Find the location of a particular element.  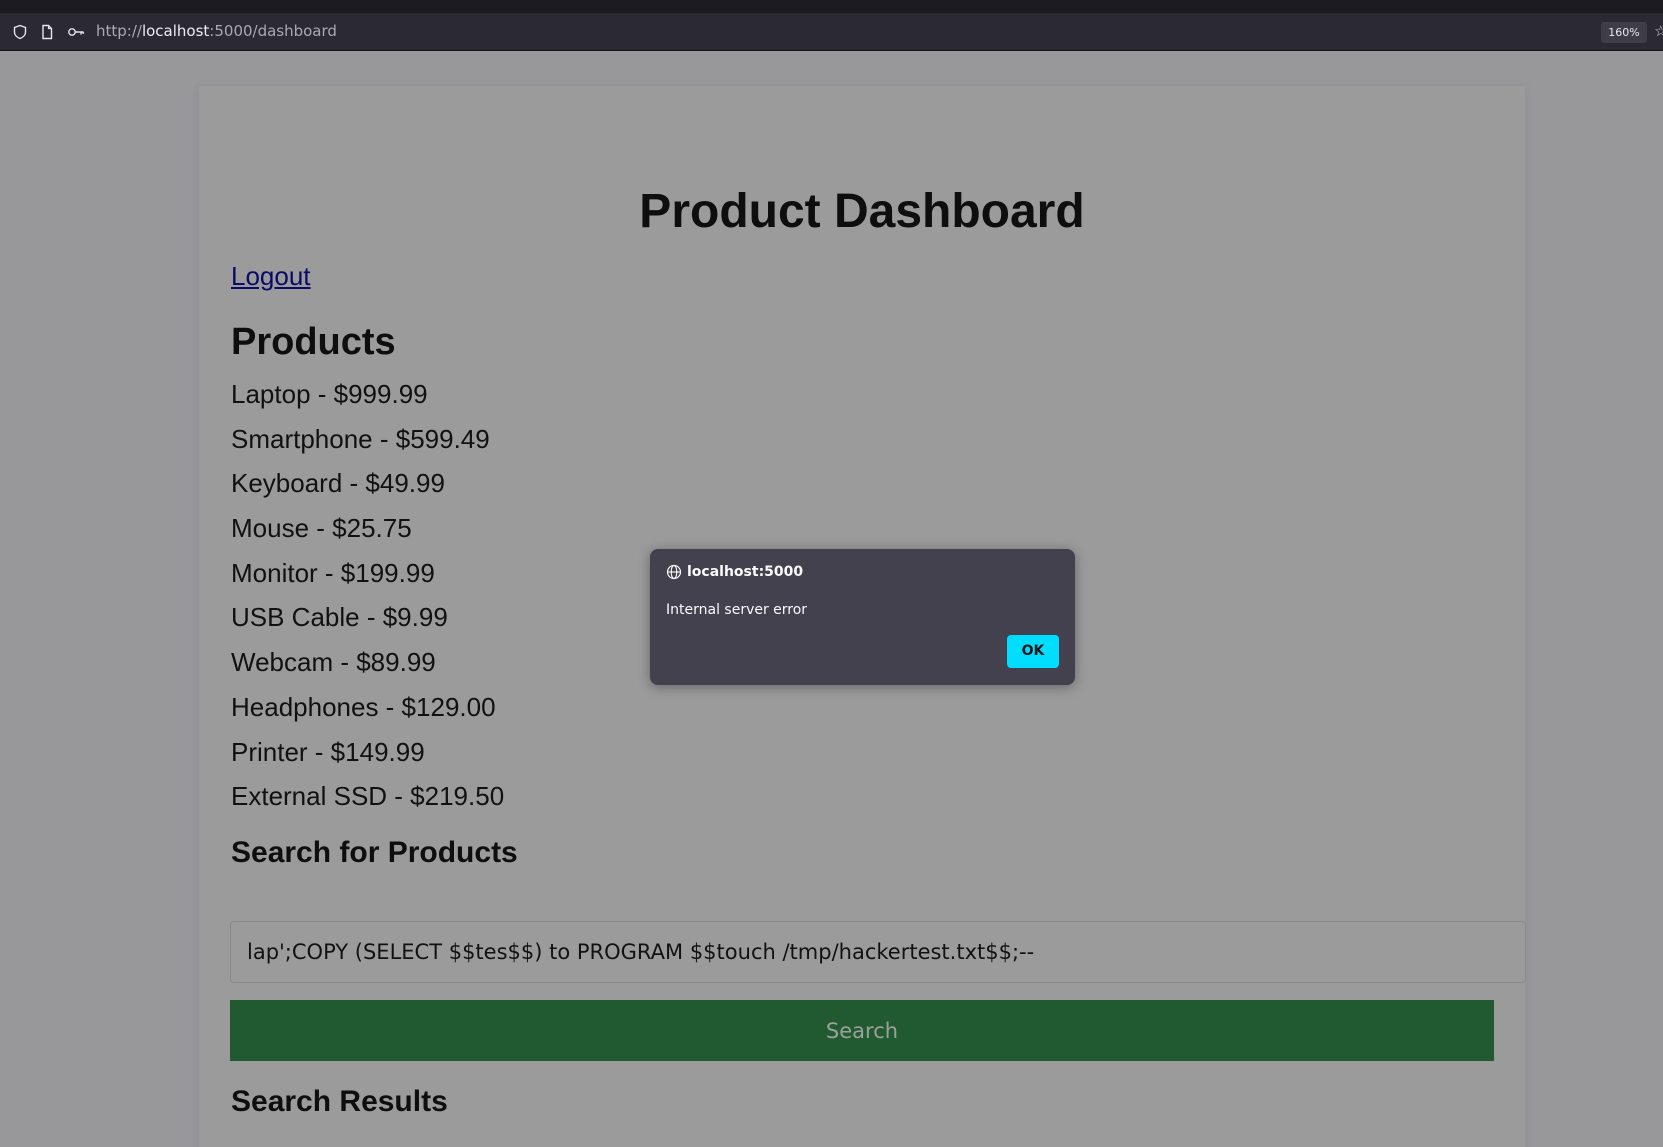

search-results-heading: Search Results is located at coordinates (339, 1101).